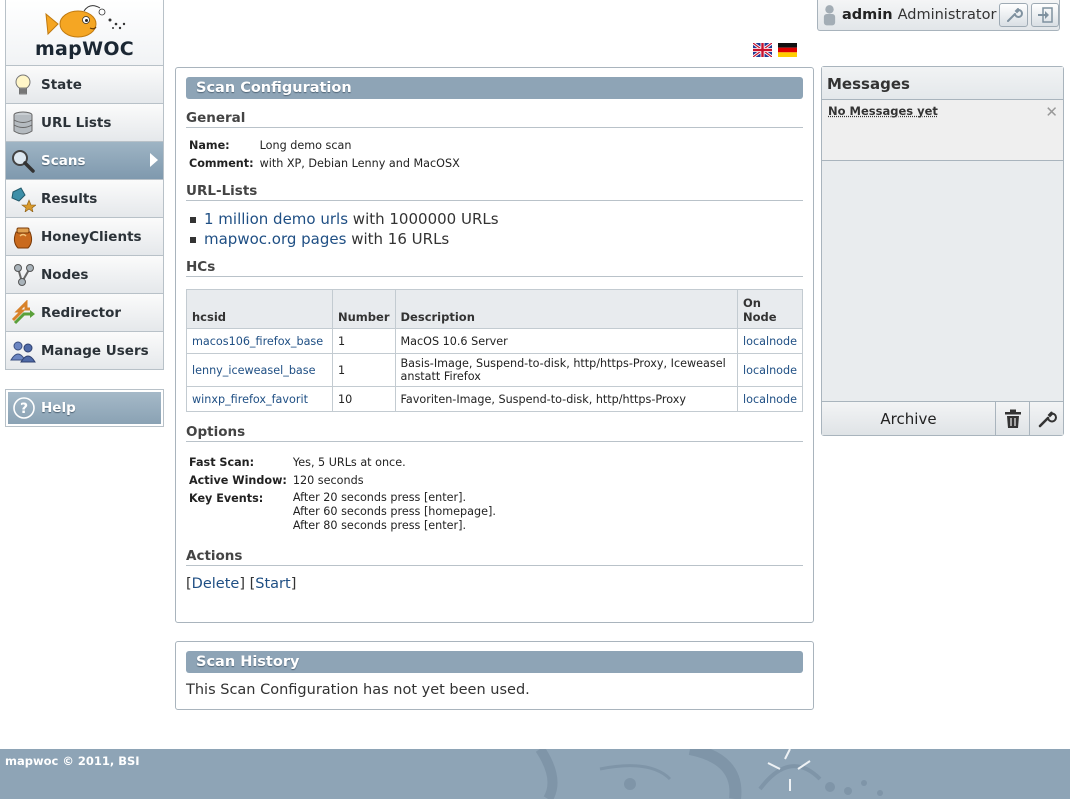 The image size is (1070, 799). I want to click on sidebar-item-label: Redirector, so click(81, 312).